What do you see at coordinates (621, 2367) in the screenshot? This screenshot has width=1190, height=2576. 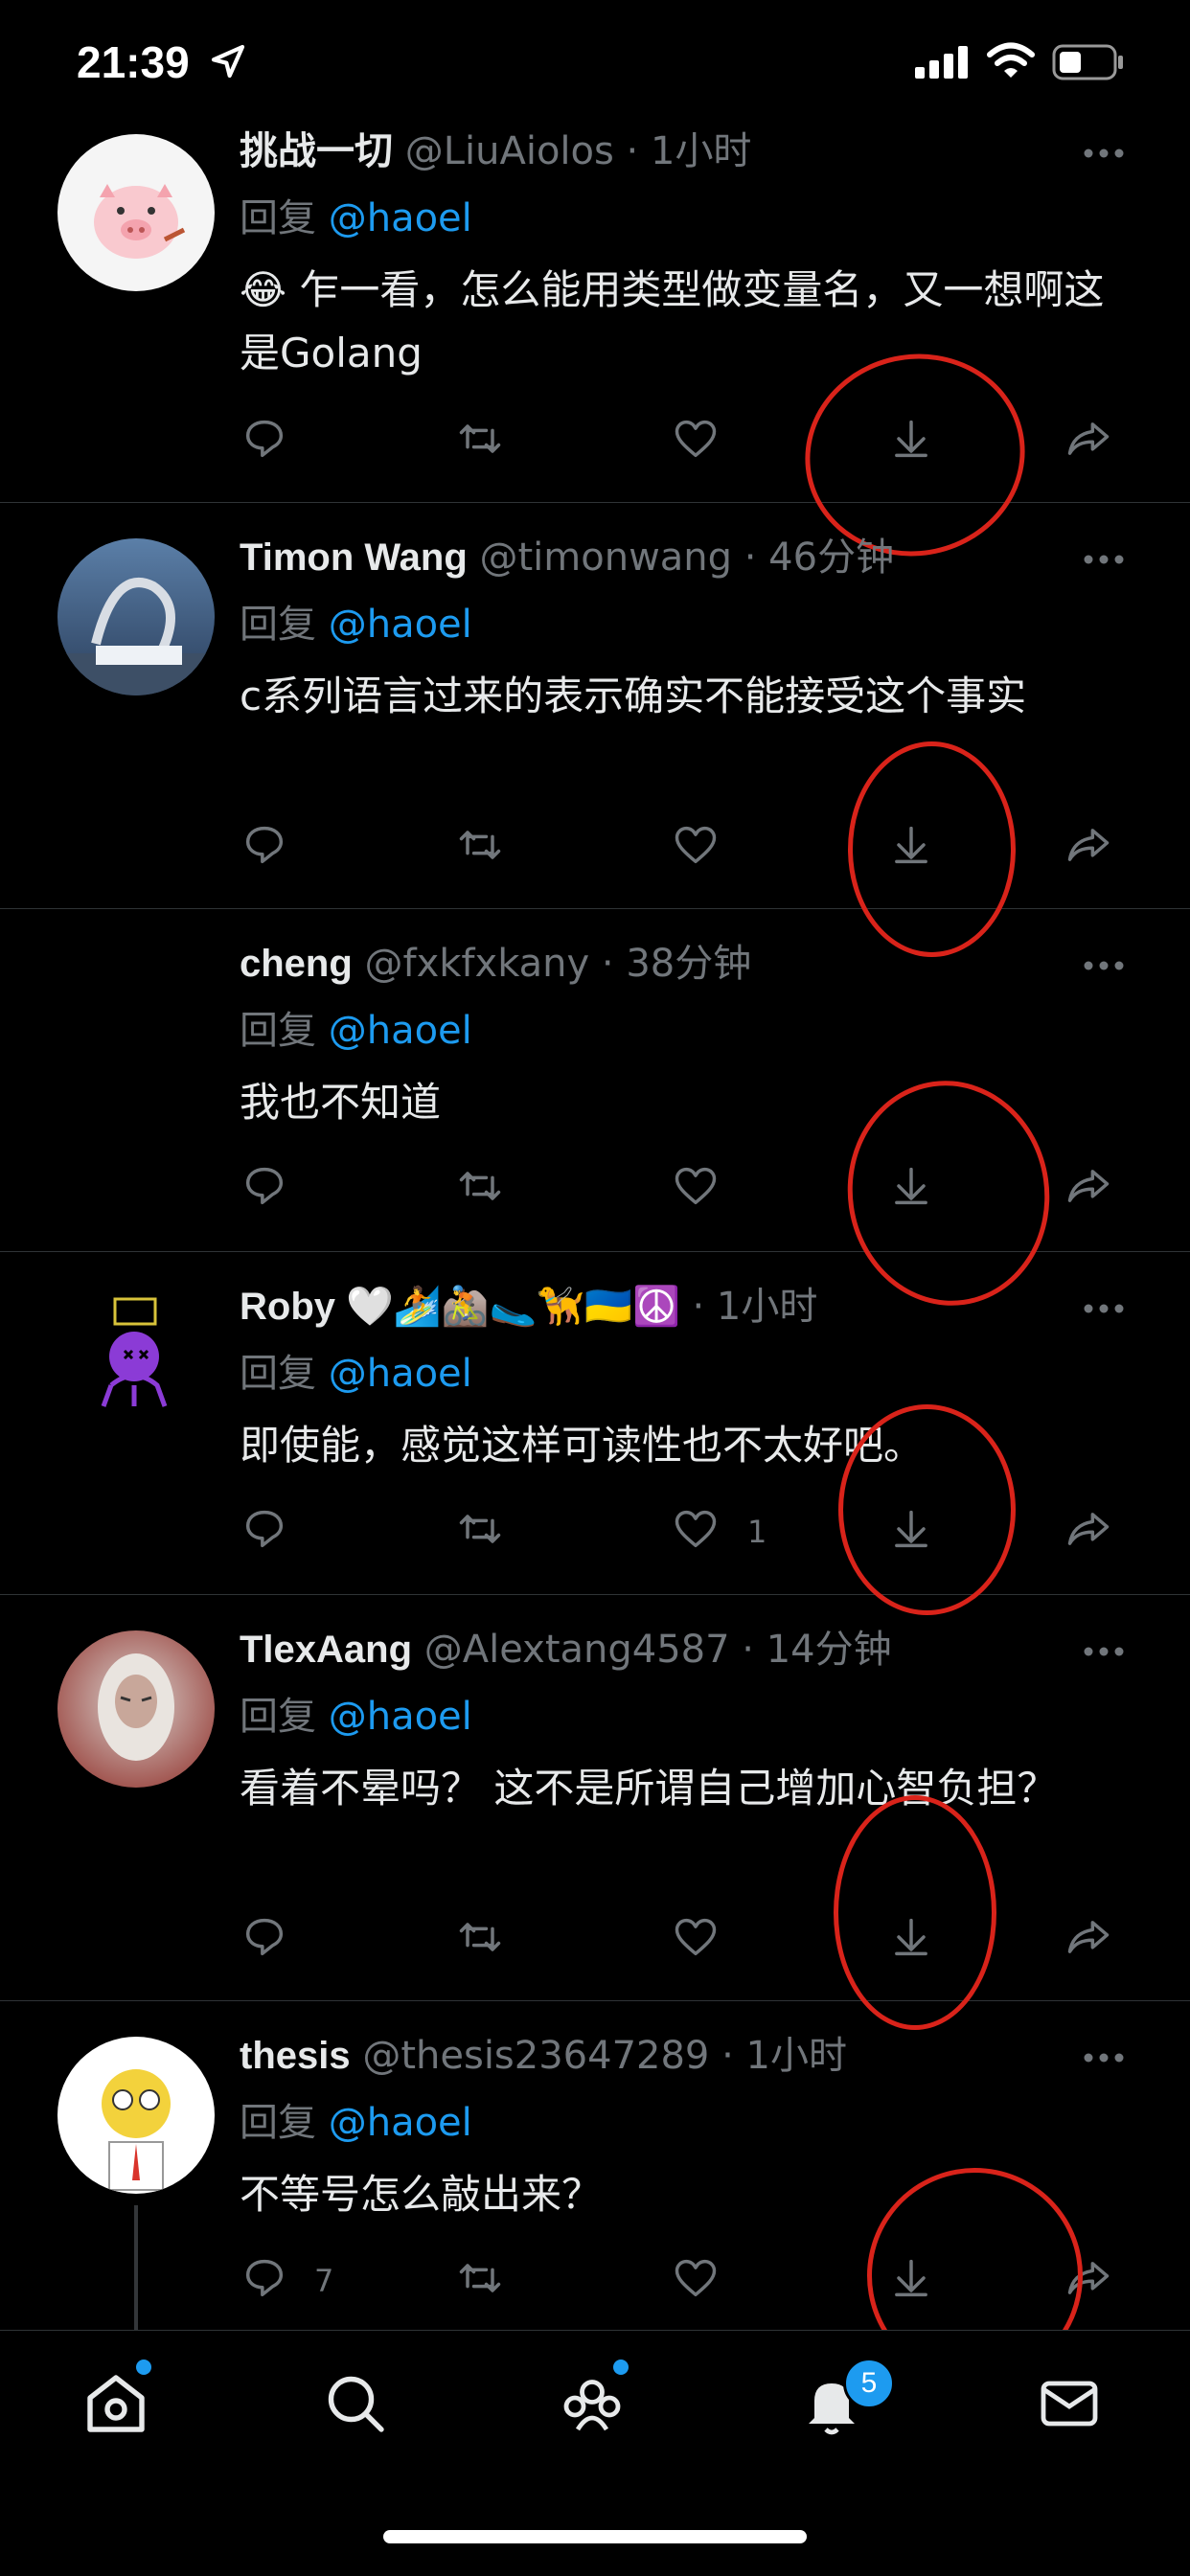 I see `communities-unread-dot` at bounding box center [621, 2367].